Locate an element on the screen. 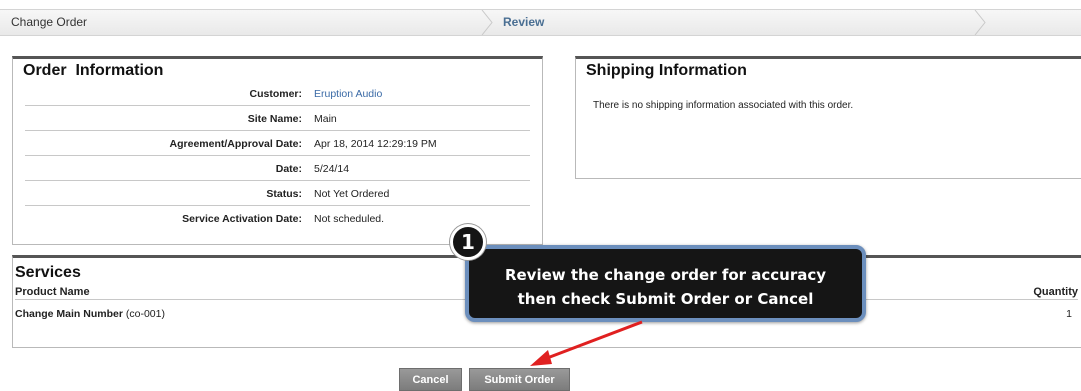 The height and width of the screenshot is (391, 1081). site-name-label: Site Name: is located at coordinates (274, 119).